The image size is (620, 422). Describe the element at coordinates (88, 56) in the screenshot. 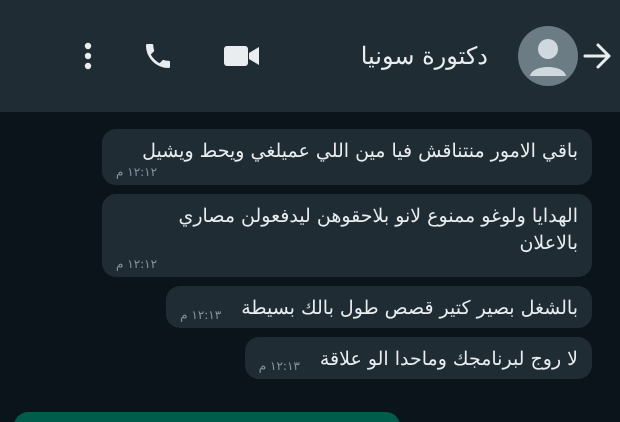

I see `more-options-icon` at that location.